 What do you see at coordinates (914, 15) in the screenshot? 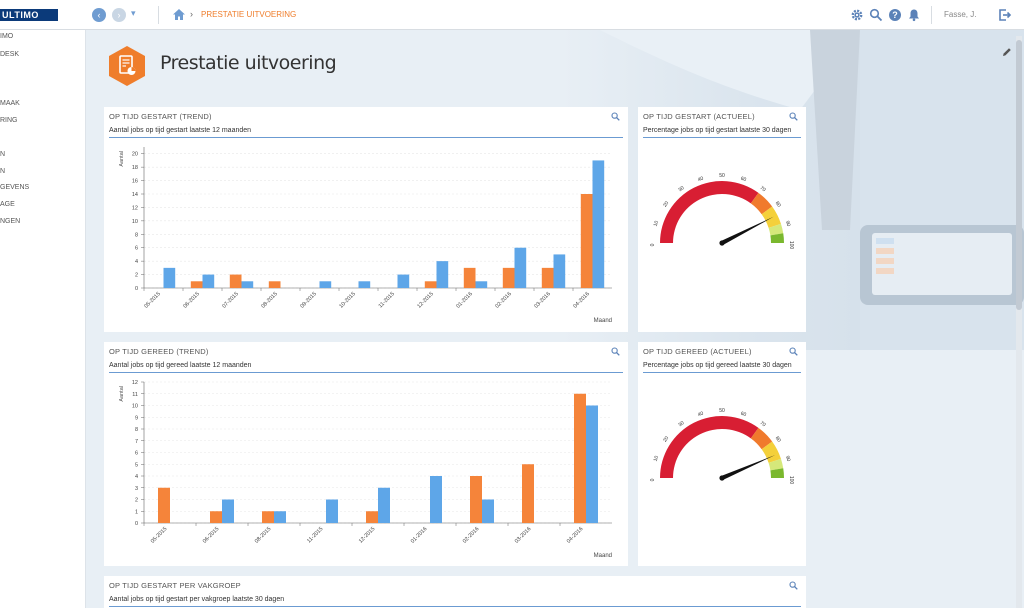
I see `notifications-bell-icon` at bounding box center [914, 15].